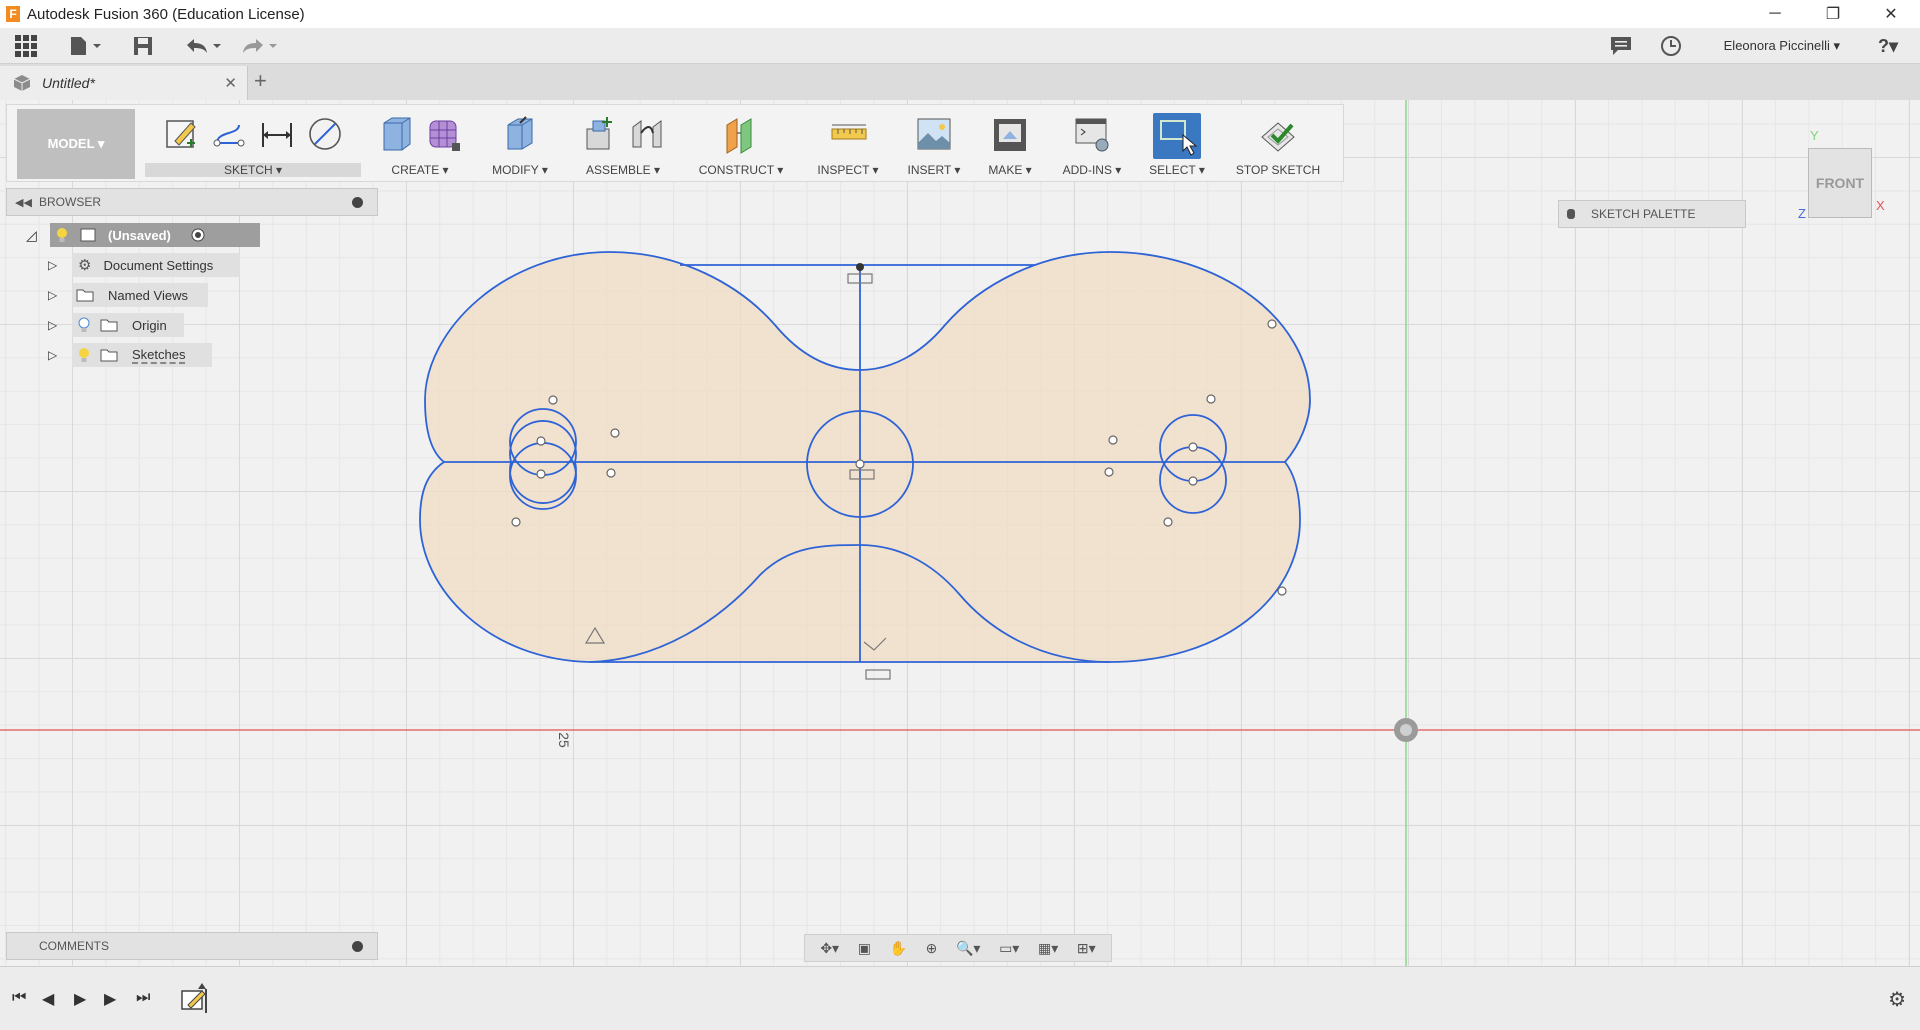 This screenshot has height=1030, width=1920. What do you see at coordinates (203, 46) in the screenshot?
I see `undo-icon` at bounding box center [203, 46].